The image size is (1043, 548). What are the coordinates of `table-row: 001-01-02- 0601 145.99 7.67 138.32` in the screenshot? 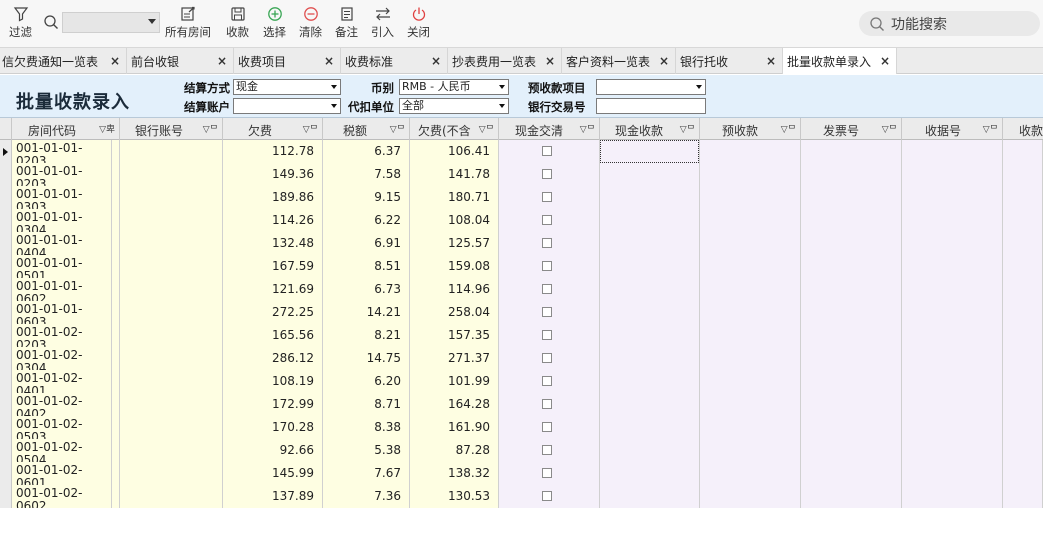 It's located at (521, 473).